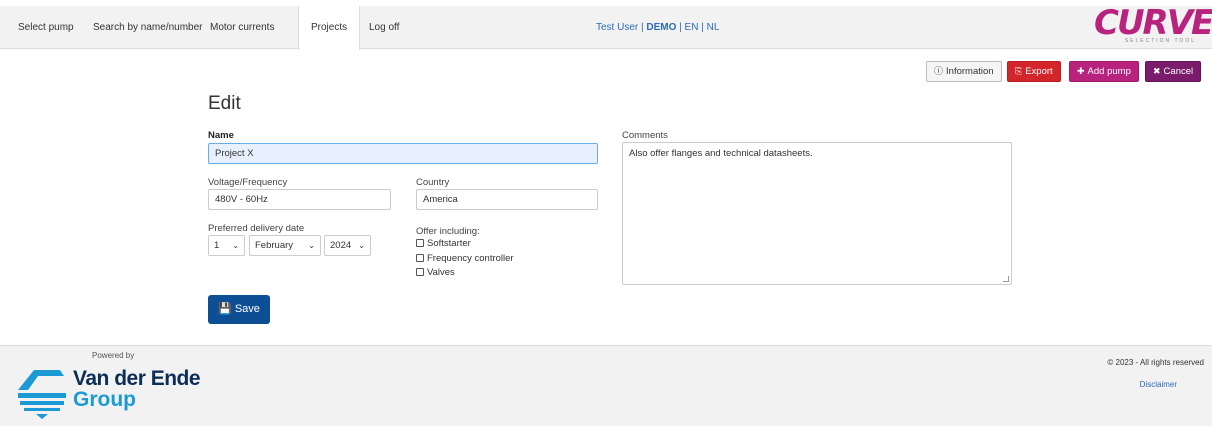 The image size is (1212, 426). I want to click on offer-including-label: Offer including:, so click(448, 231).